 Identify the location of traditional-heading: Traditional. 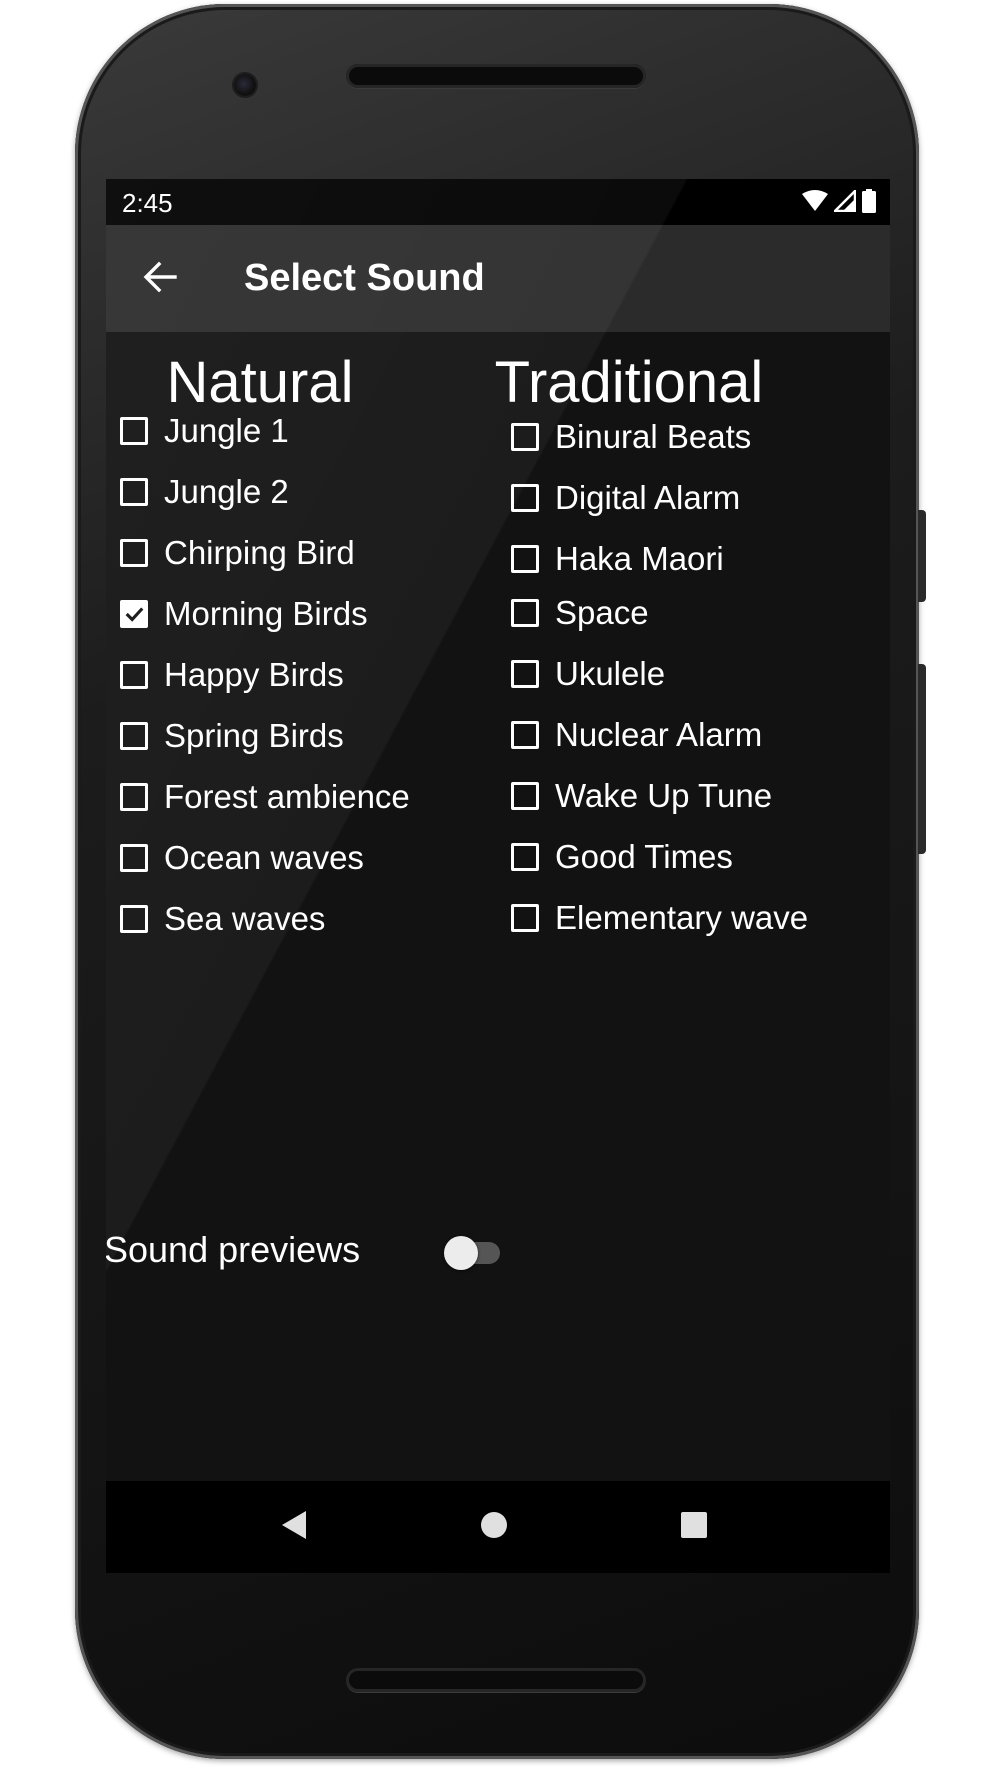
(629, 382).